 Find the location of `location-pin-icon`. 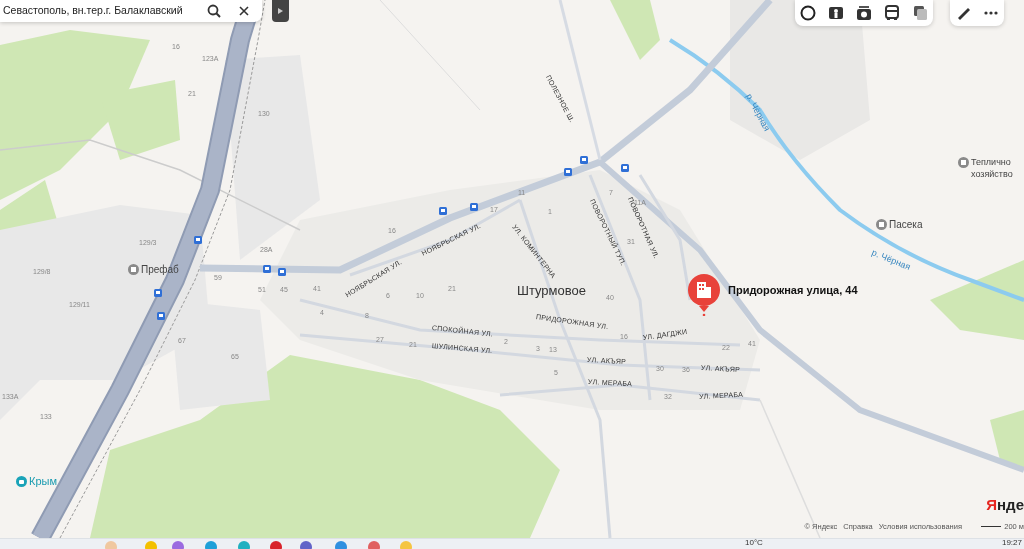

location-pin-icon is located at coordinates (704, 295).